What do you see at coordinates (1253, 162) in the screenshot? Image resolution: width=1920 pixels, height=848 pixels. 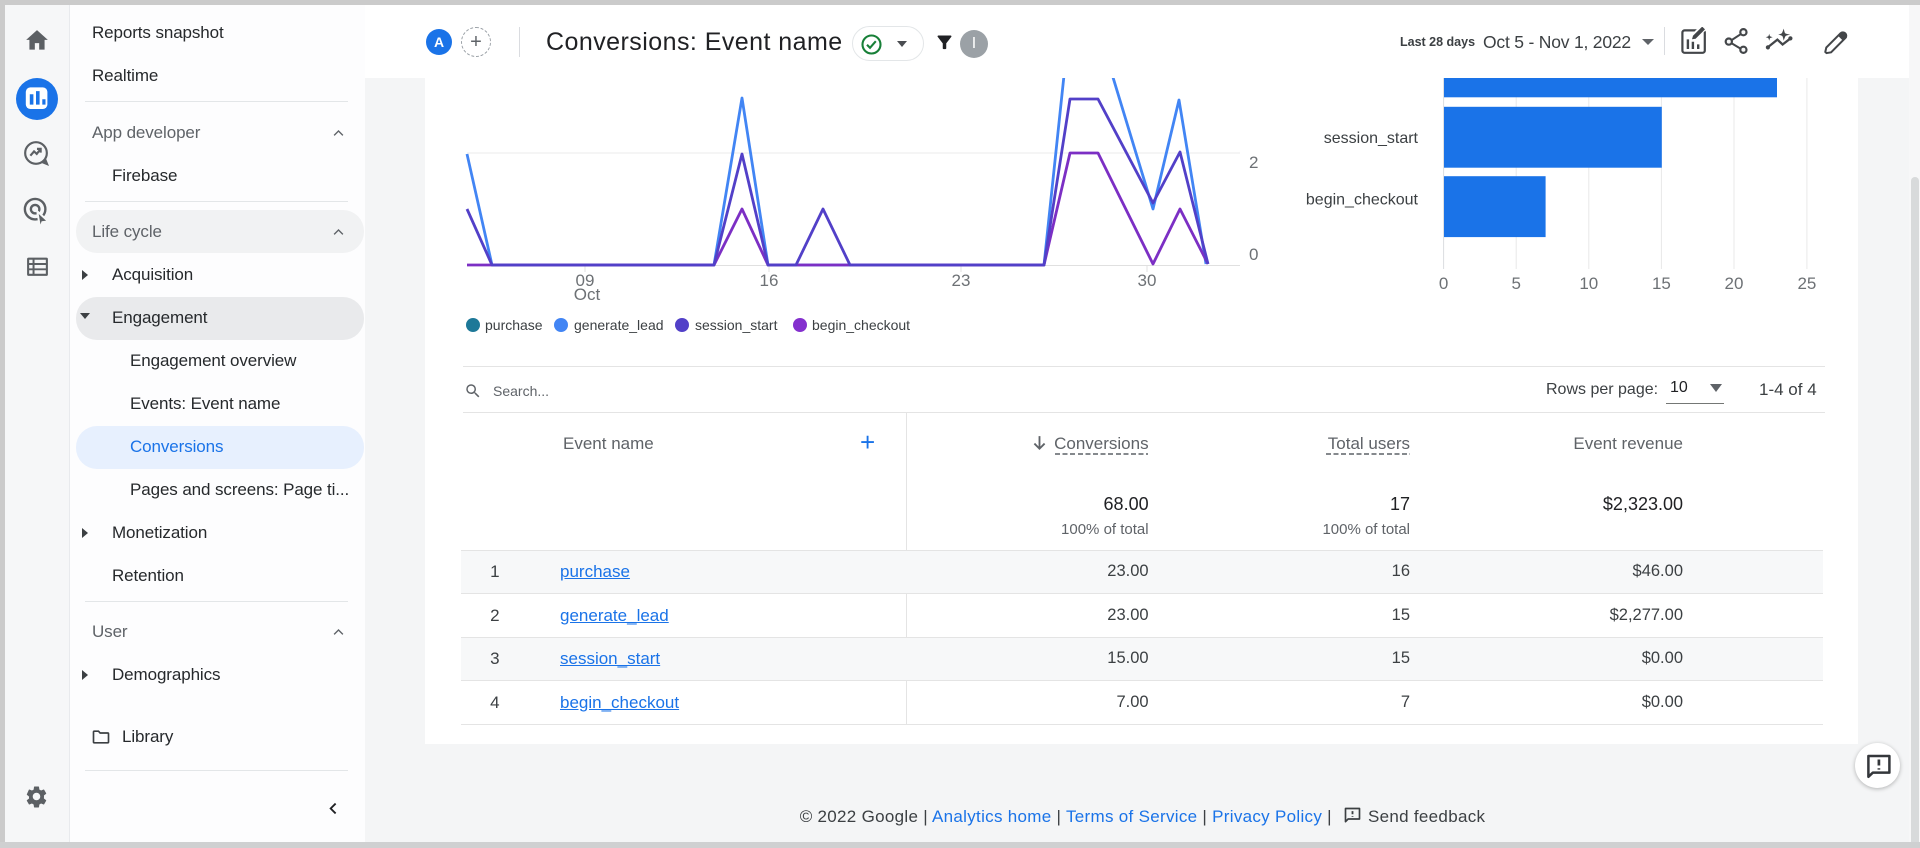 I see `svg-text: 2` at bounding box center [1253, 162].